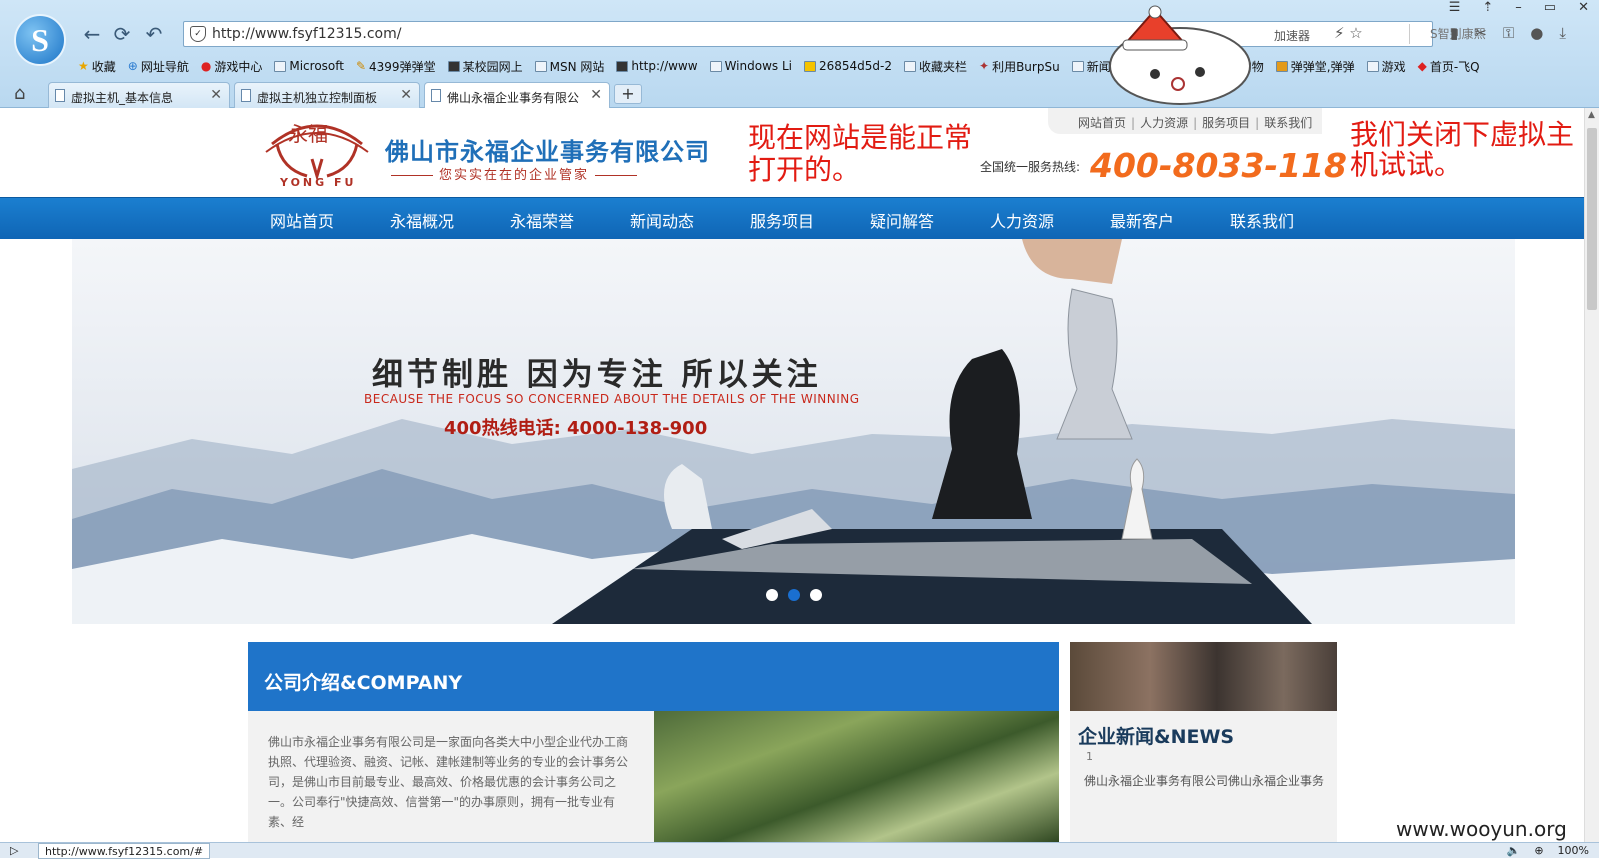 The height and width of the screenshot is (859, 1599). I want to click on top-links: 网站首页 | 人力资源 | 服务项目 | 联系我们, so click(1185, 121).